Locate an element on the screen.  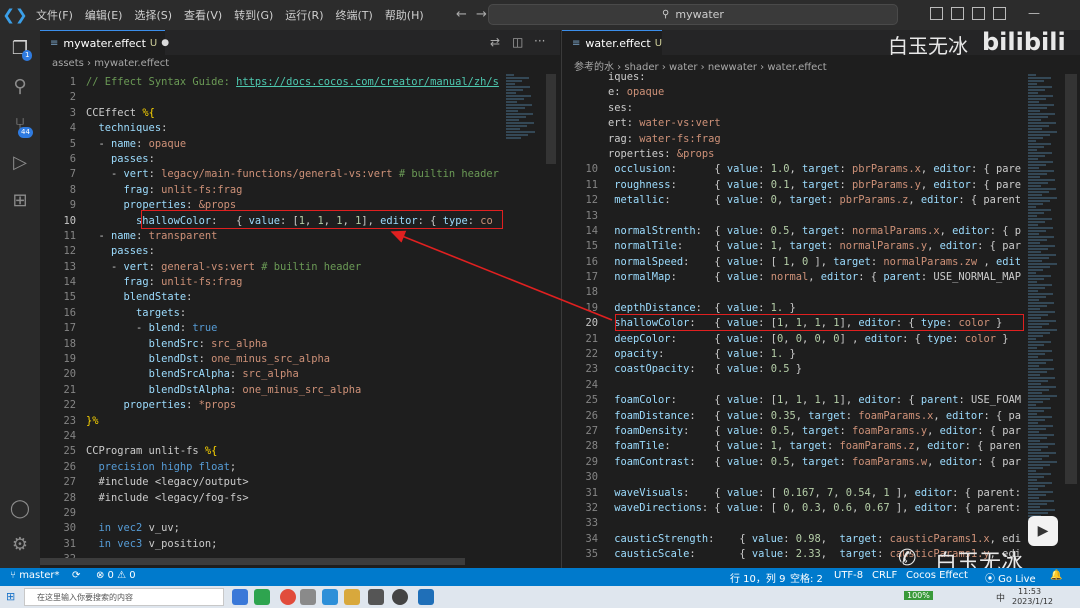
taskbar-time: 11:53 is located at coordinates (1029, 591).